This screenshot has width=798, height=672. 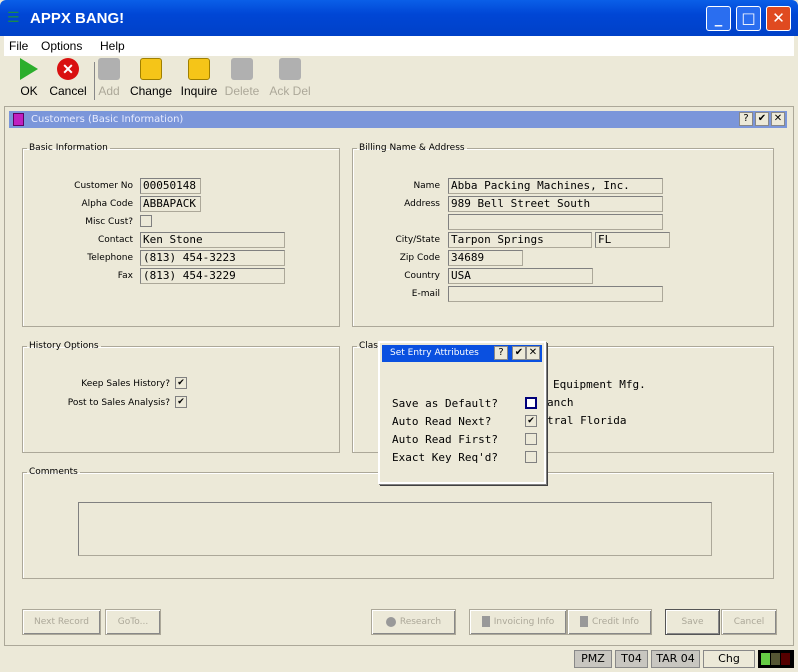 What do you see at coordinates (181, 383) in the screenshot?
I see `keep-history-checkbox: ✔` at bounding box center [181, 383].